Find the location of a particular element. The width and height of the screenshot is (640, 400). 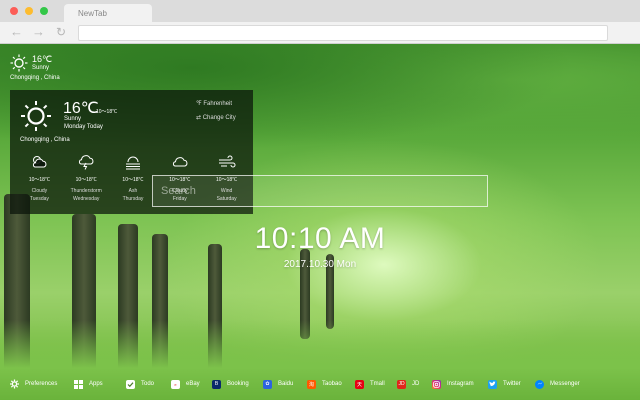

current-condition: Sunny is located at coordinates (73, 119).